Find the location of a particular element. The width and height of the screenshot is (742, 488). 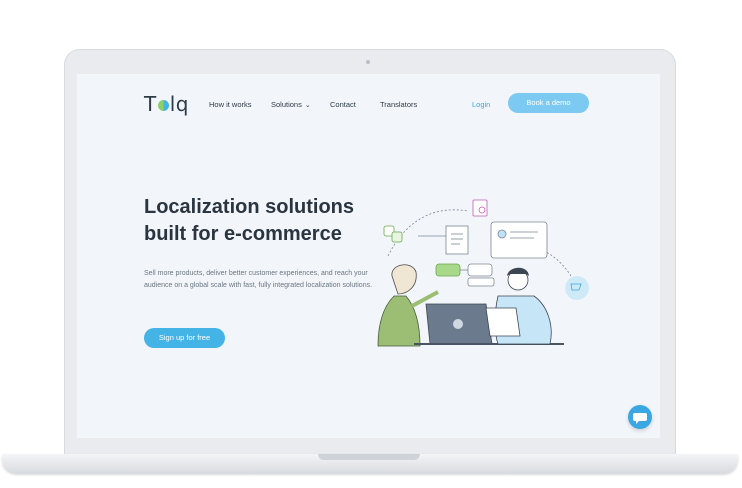

logo-prefix: T is located at coordinates (150, 104).